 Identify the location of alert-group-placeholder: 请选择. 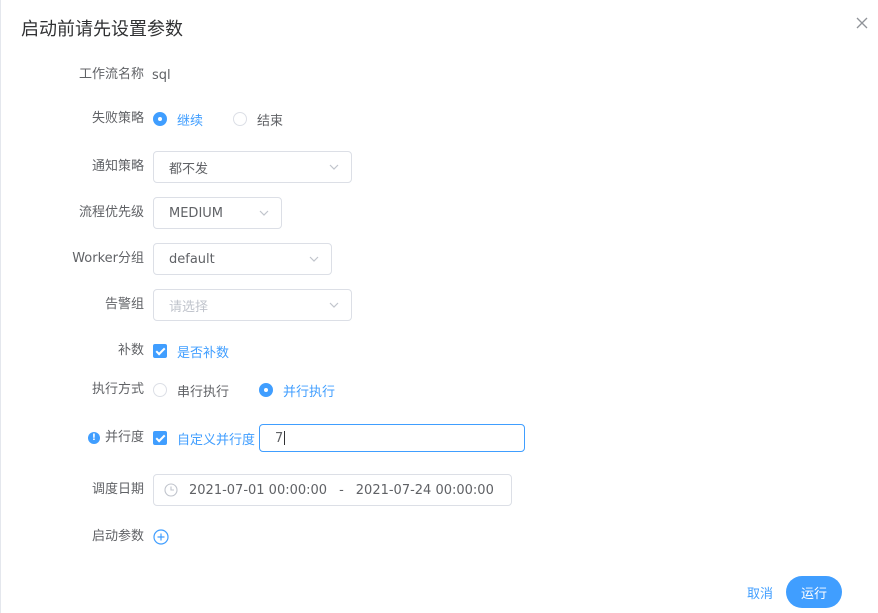
(189, 307).